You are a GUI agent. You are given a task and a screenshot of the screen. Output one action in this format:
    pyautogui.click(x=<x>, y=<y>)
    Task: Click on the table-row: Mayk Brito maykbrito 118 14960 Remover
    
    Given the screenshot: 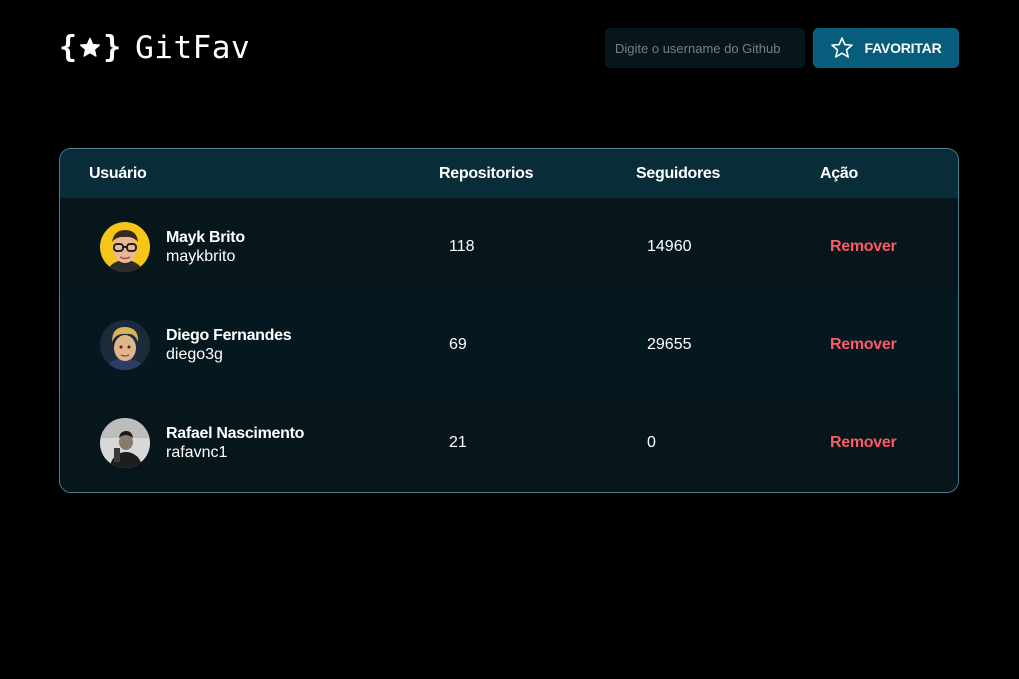 What is the action you would take?
    pyautogui.click(x=509, y=247)
    